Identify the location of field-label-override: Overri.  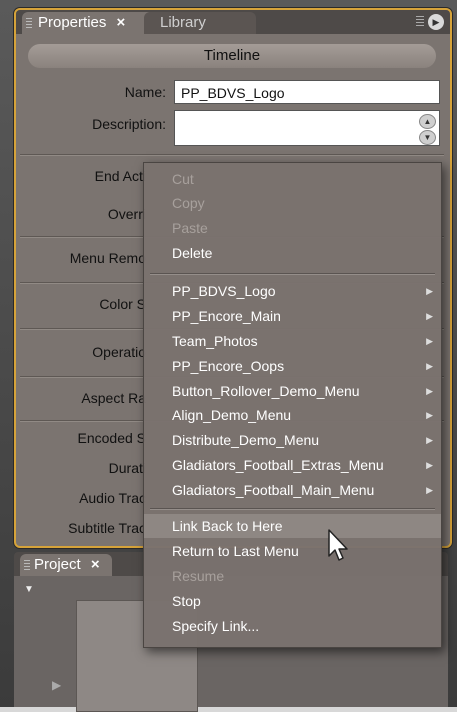
(126, 214).